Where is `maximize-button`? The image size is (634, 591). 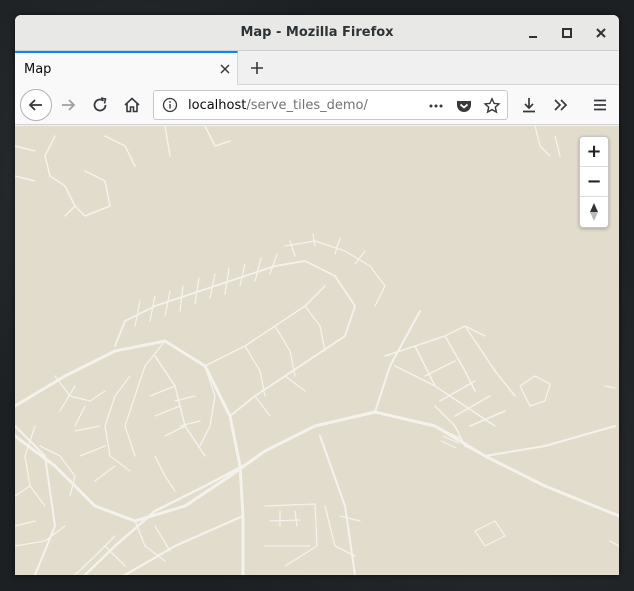
maximize-button is located at coordinates (567, 33).